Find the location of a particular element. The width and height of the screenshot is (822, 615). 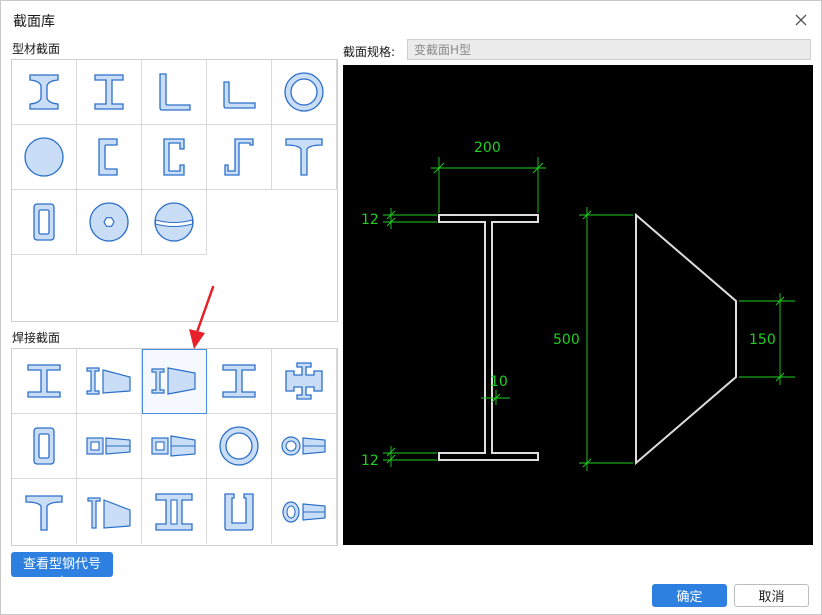

lipped-channel-icon is located at coordinates (174, 157).